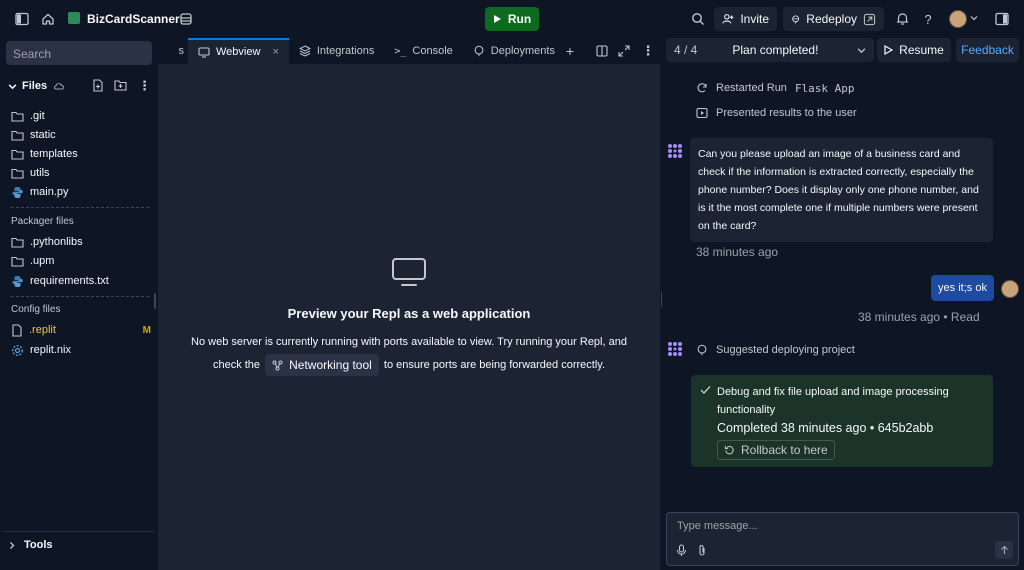 The image size is (1024, 570). I want to click on add-tab-icon: +, so click(570, 51).